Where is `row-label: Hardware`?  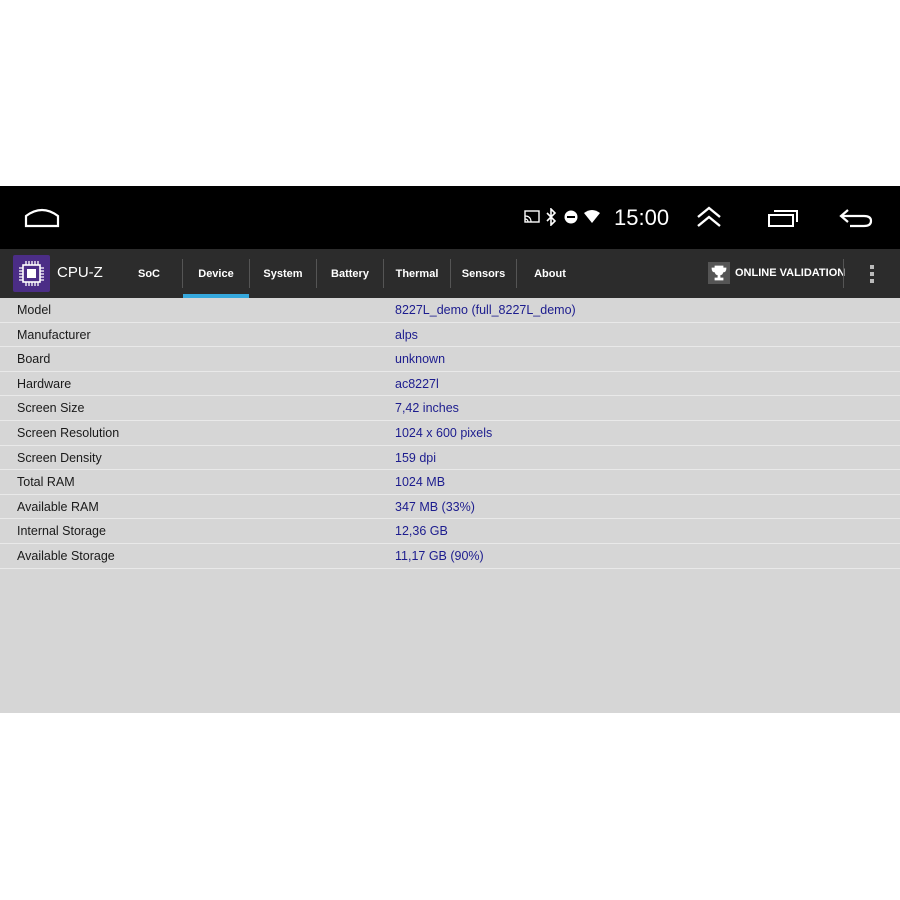 row-label: Hardware is located at coordinates (44, 383).